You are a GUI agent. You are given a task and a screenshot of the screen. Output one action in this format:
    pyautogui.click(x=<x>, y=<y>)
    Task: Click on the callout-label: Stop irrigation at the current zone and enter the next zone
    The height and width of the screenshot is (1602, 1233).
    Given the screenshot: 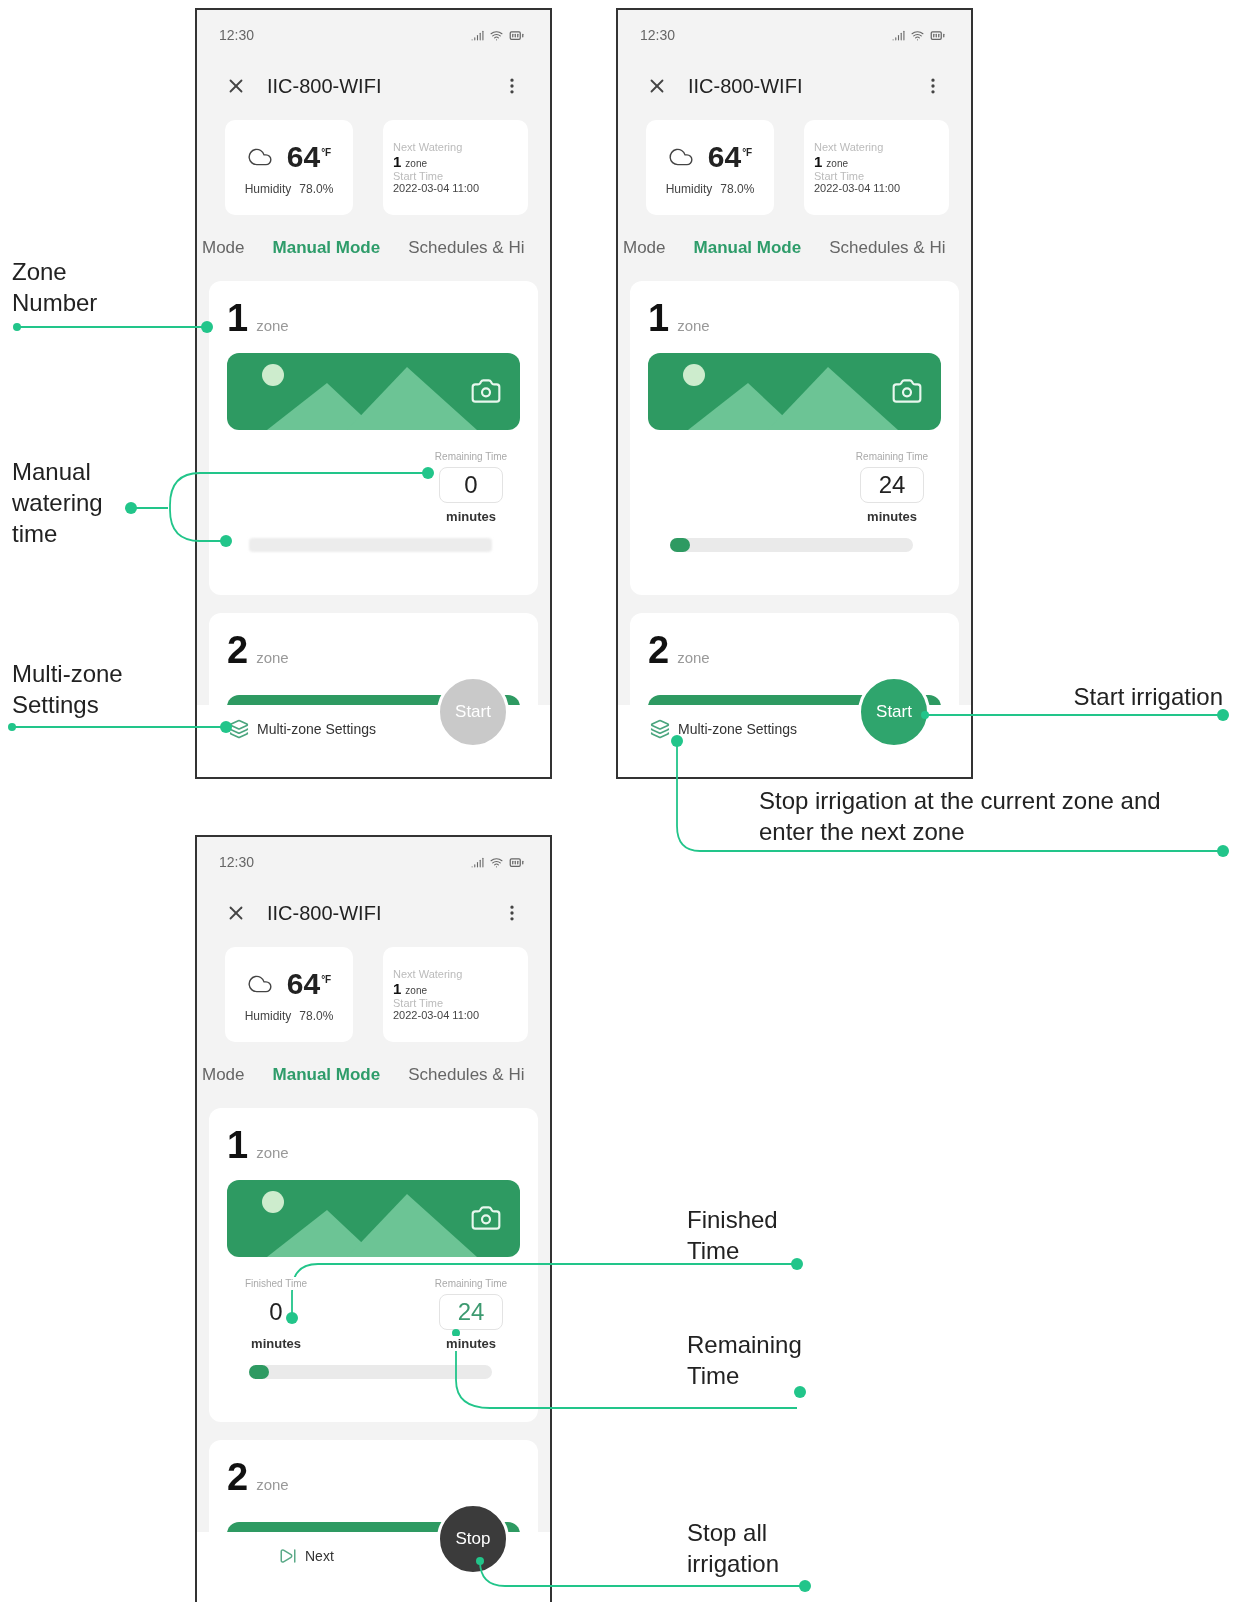 What is the action you would take?
    pyautogui.click(x=960, y=816)
    